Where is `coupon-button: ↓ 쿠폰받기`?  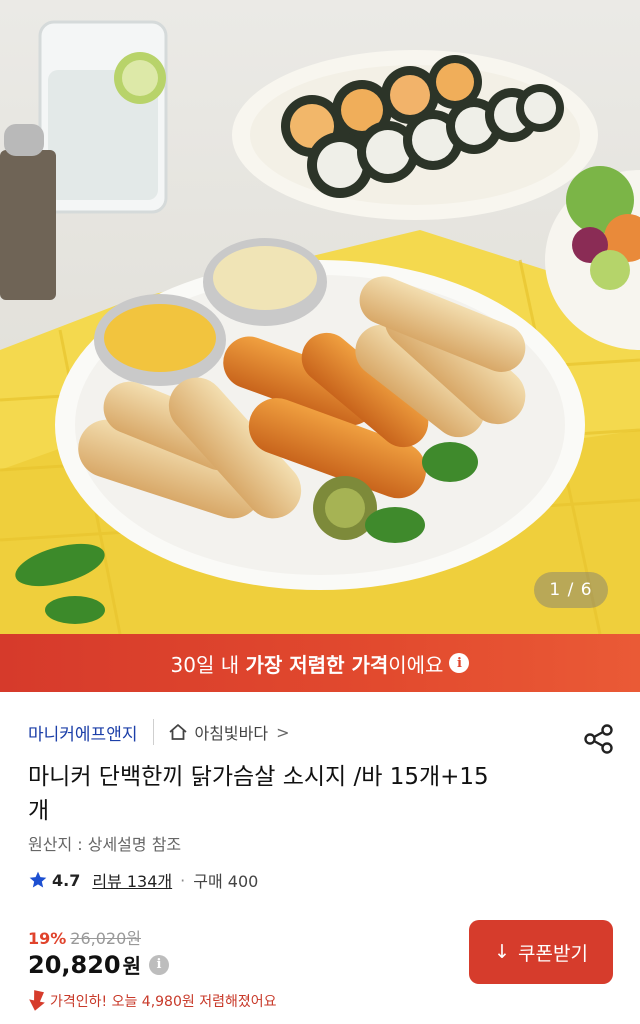 coupon-button: ↓ 쿠폰받기 is located at coordinates (541, 952).